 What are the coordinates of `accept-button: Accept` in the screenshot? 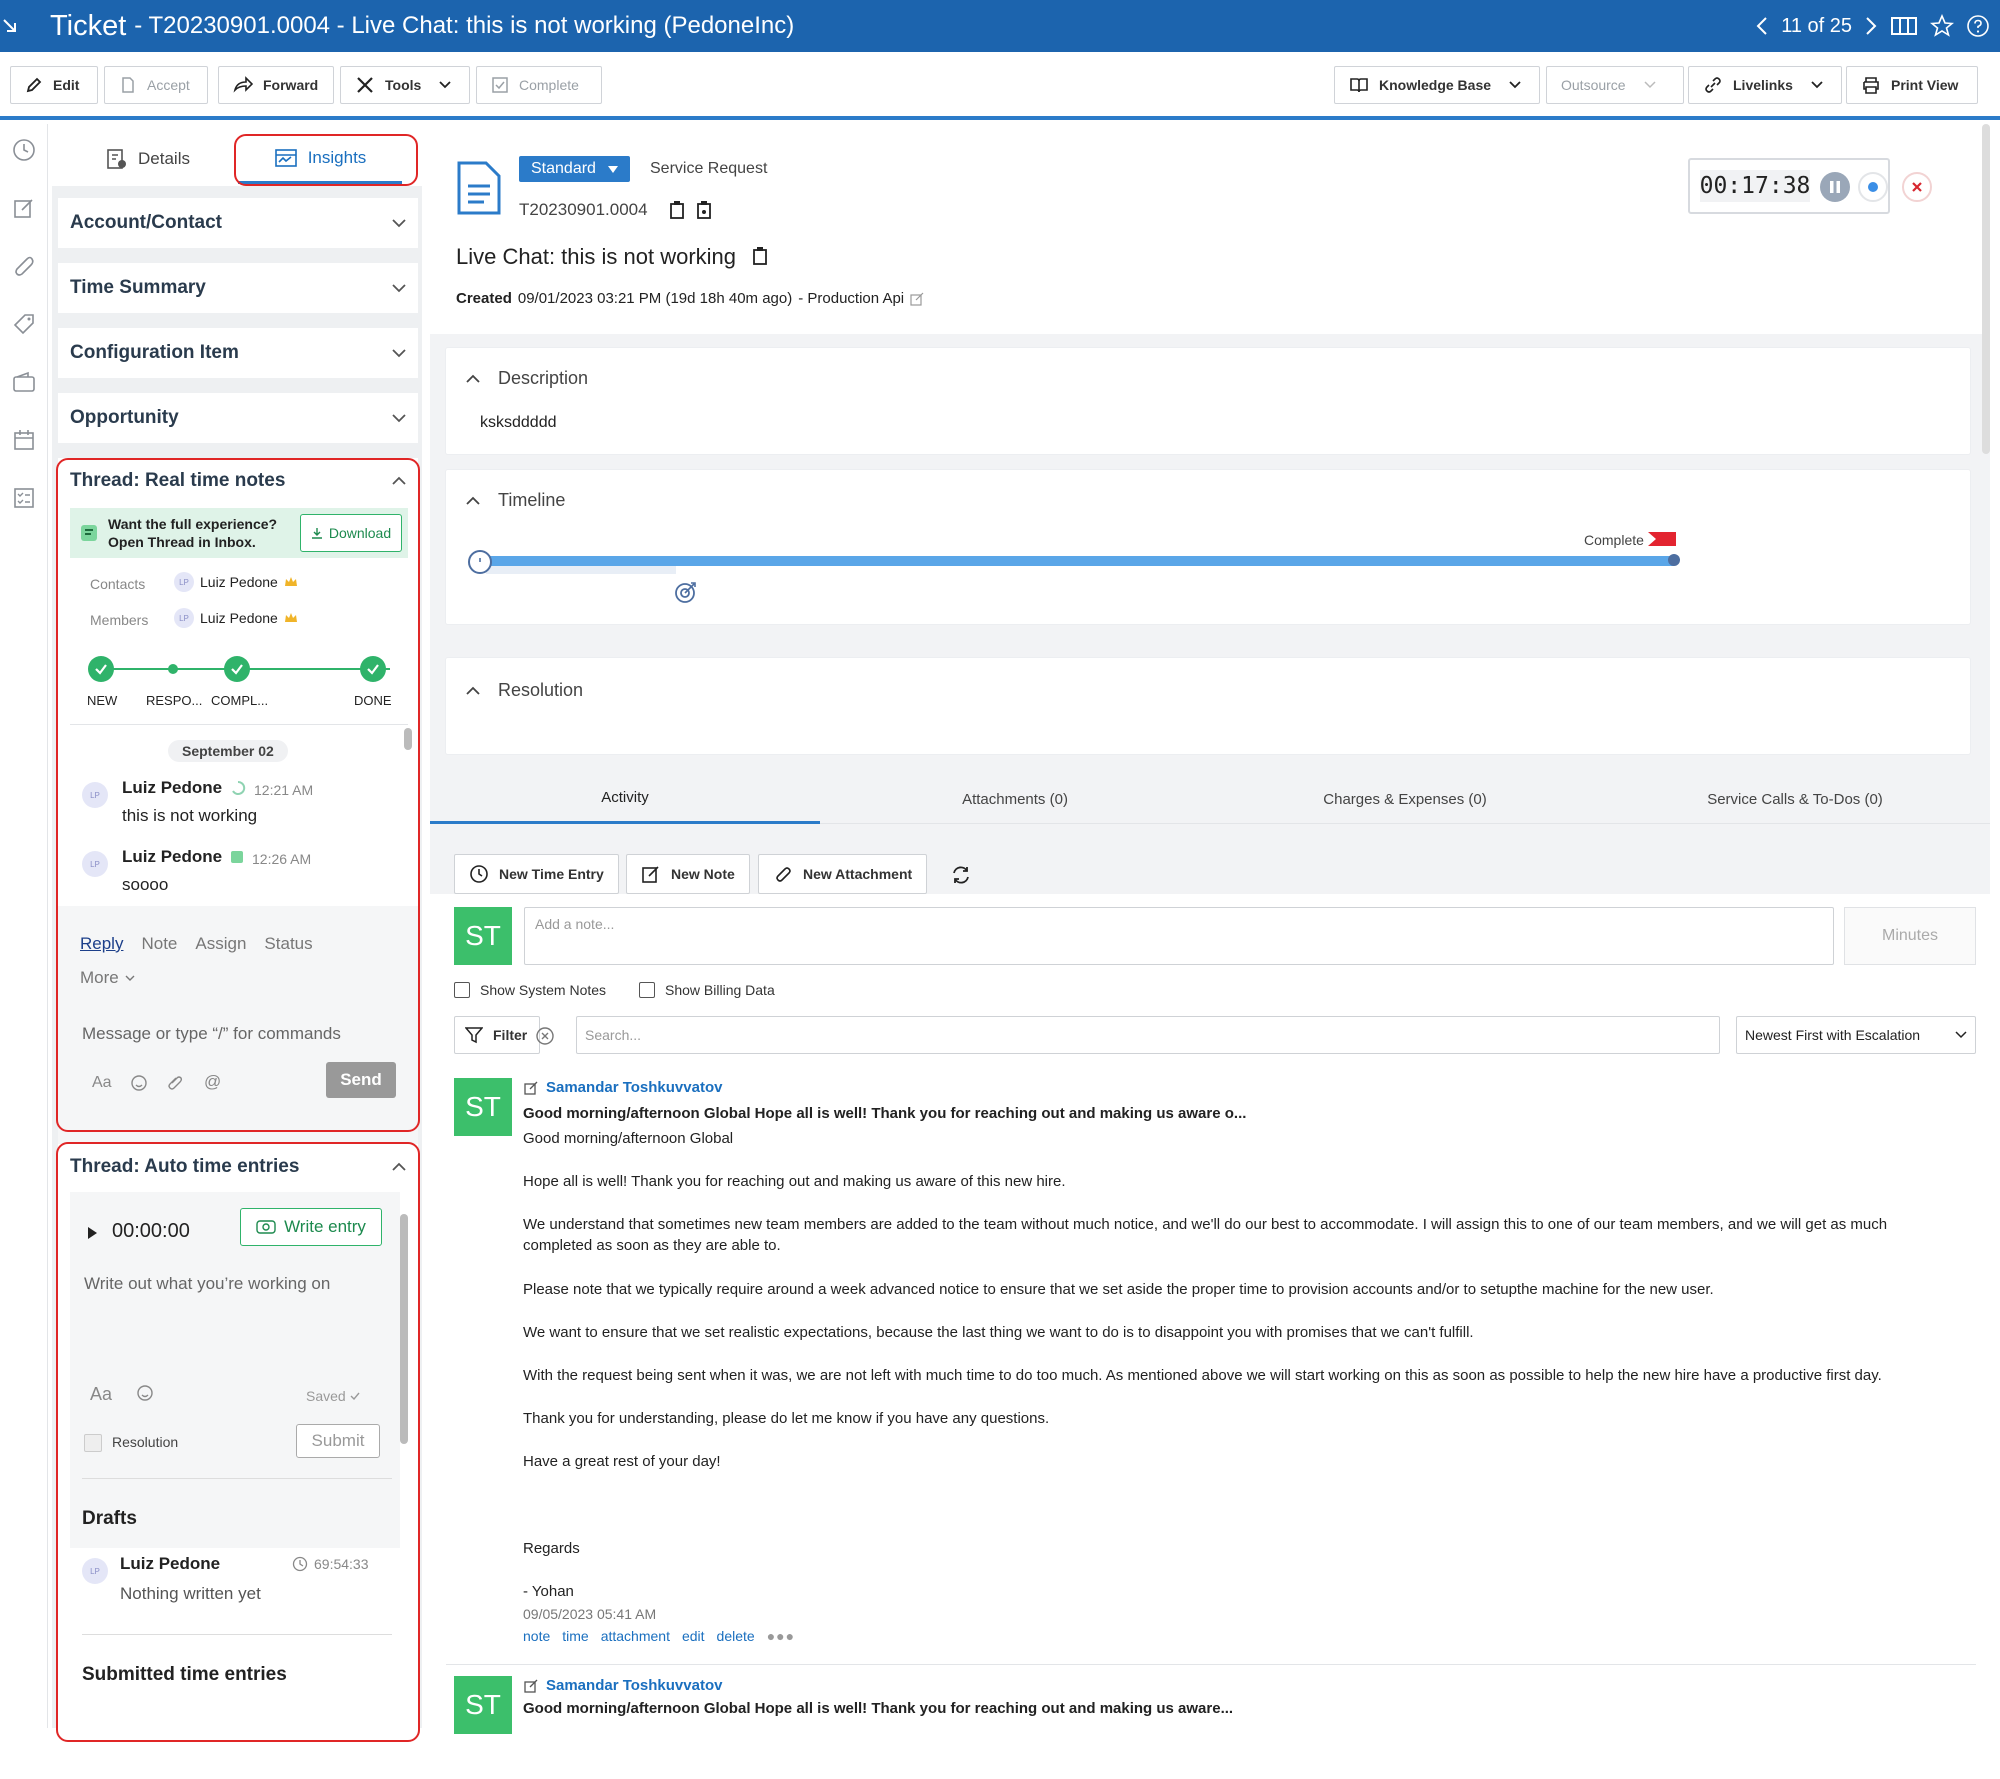 It's located at (156, 85).